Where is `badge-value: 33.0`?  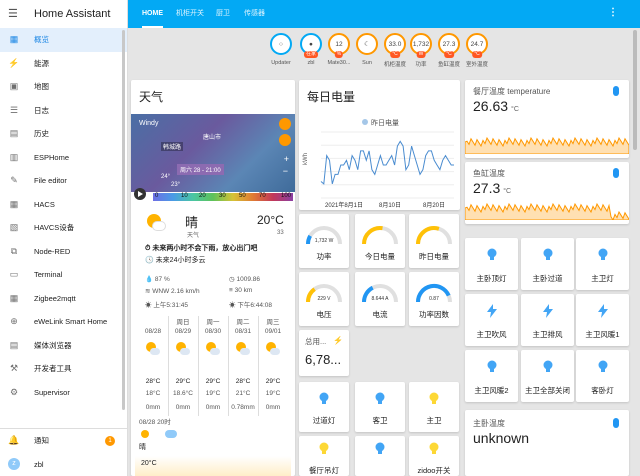
badge-value: 33.0 is located at coordinates (395, 44).